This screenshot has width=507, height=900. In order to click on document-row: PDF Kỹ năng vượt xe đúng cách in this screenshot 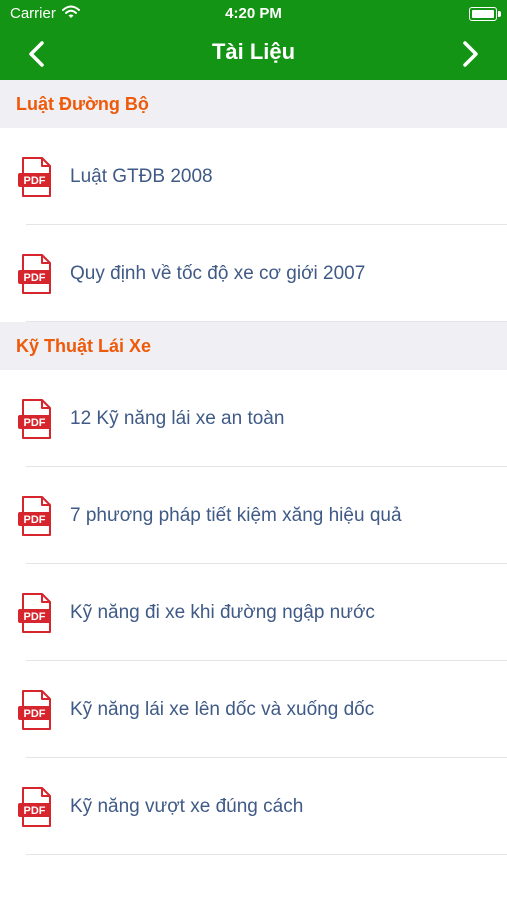, I will do `click(253, 806)`.